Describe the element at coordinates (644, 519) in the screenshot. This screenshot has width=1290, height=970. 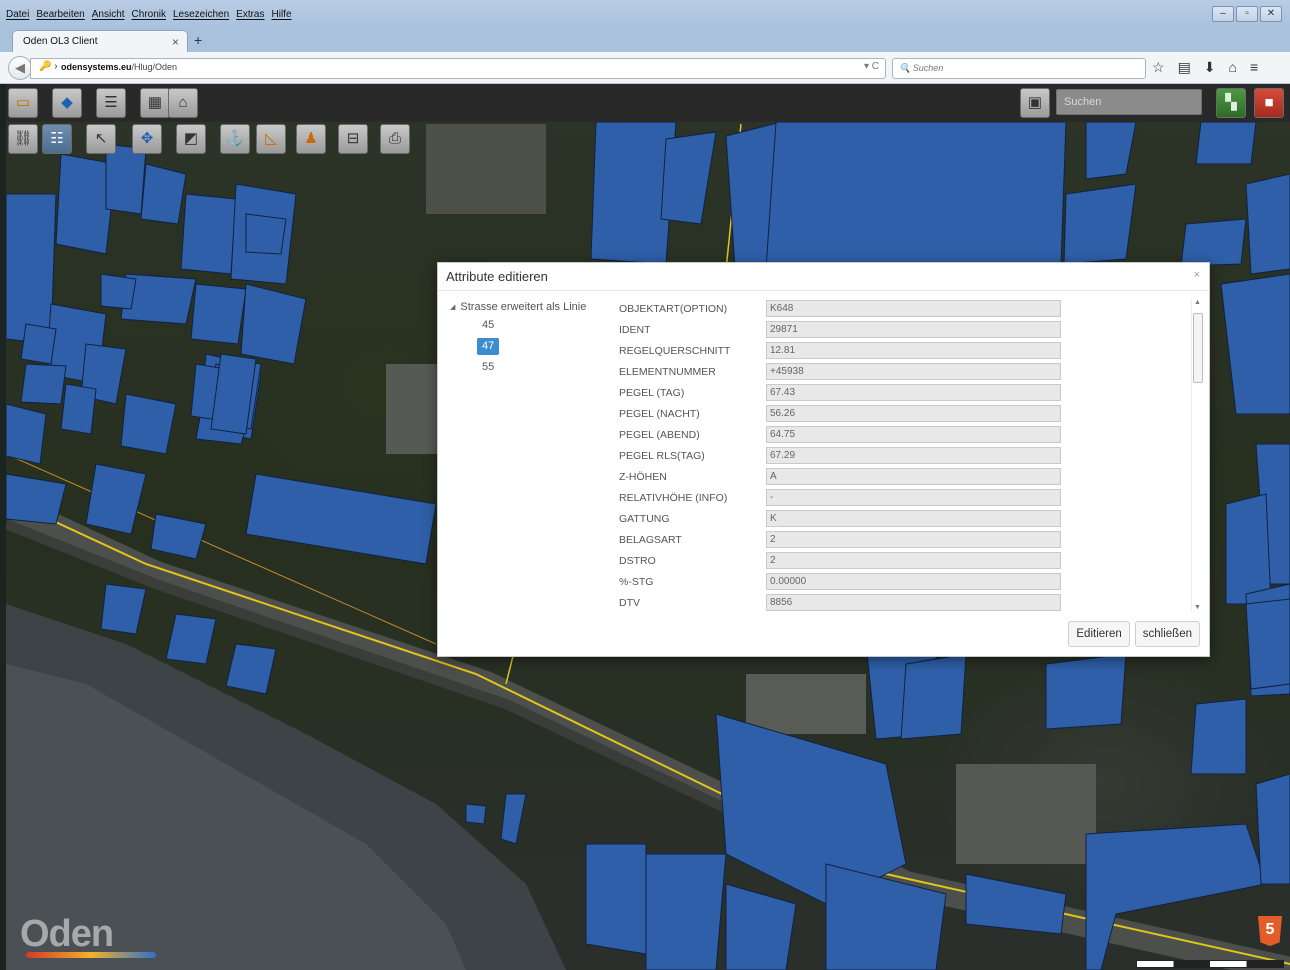
I see `field-label: GATTUNG` at that location.